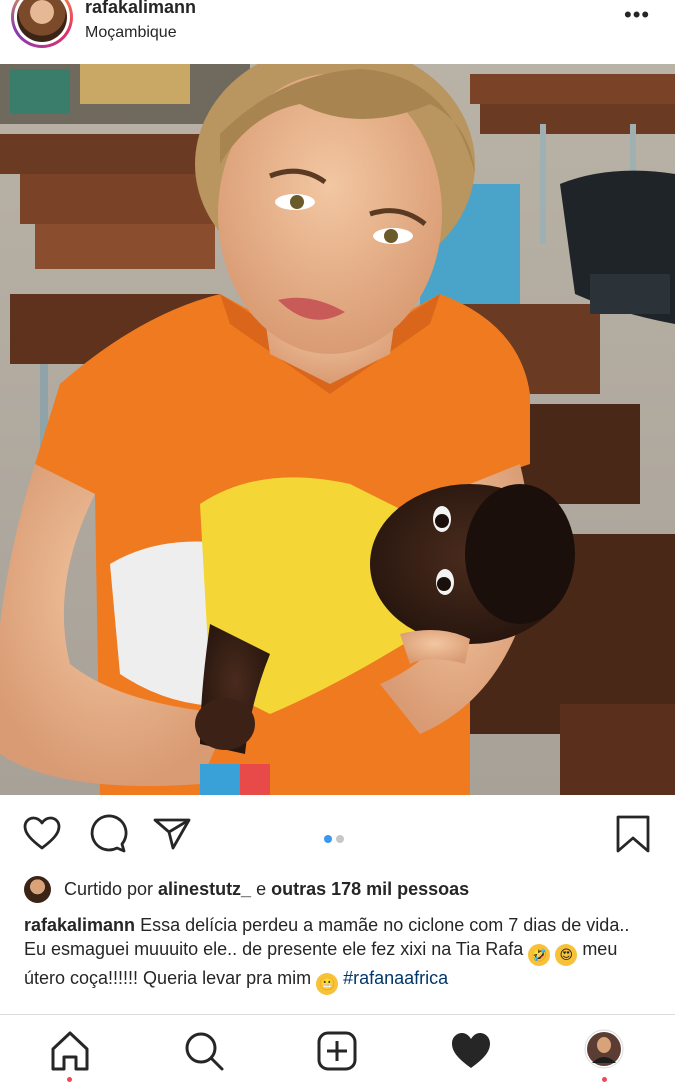 This screenshot has width=675, height=1088. Describe the element at coordinates (633, 834) in the screenshot. I see `bookmark-icon` at that location.